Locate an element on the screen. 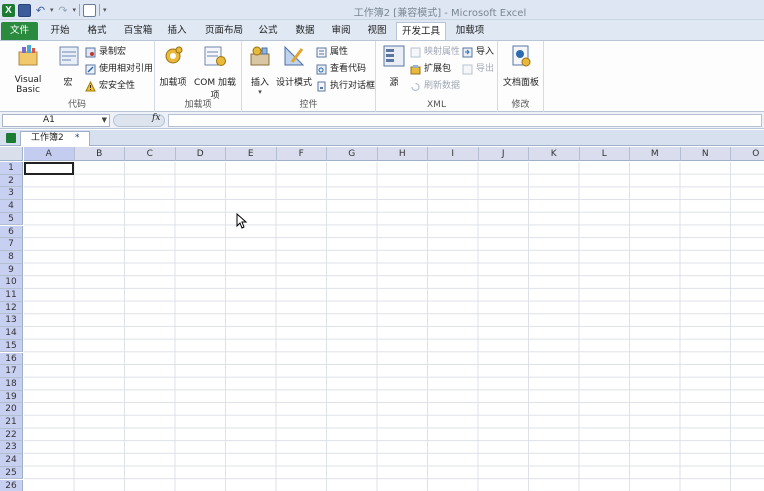 The width and height of the screenshot is (764, 491). tab-insert: 插入 is located at coordinates (177, 31).